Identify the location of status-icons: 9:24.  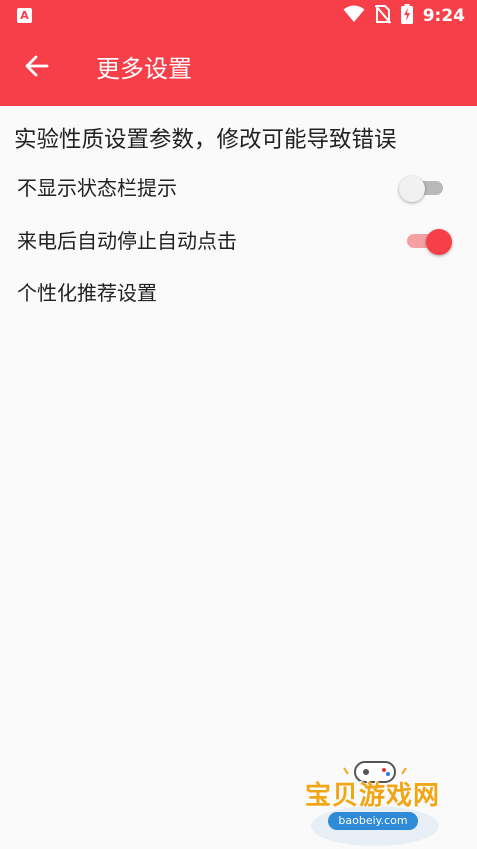
(404, 16).